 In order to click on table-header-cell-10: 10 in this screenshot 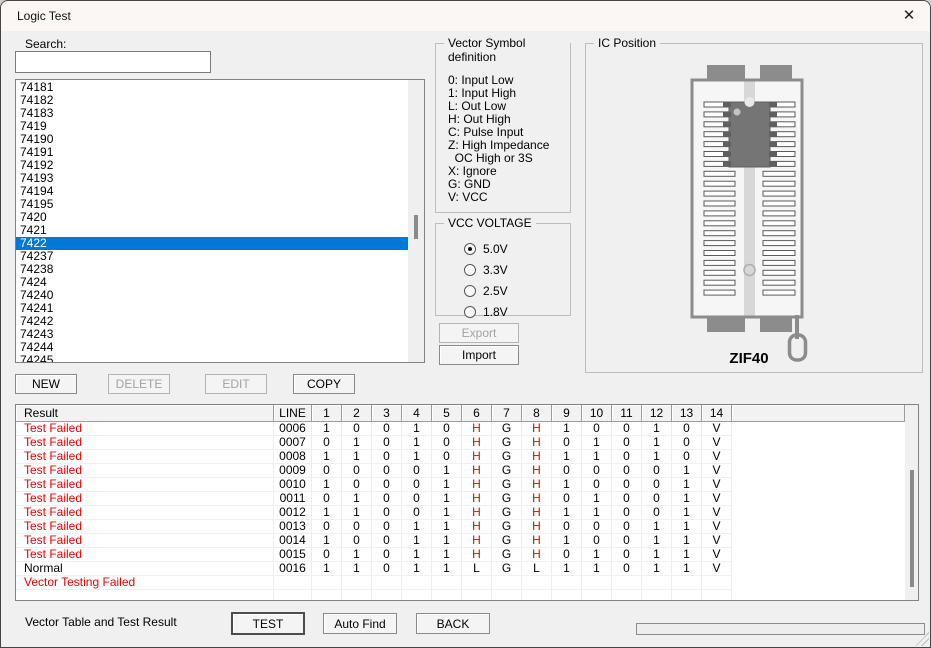, I will do `click(597, 413)`.